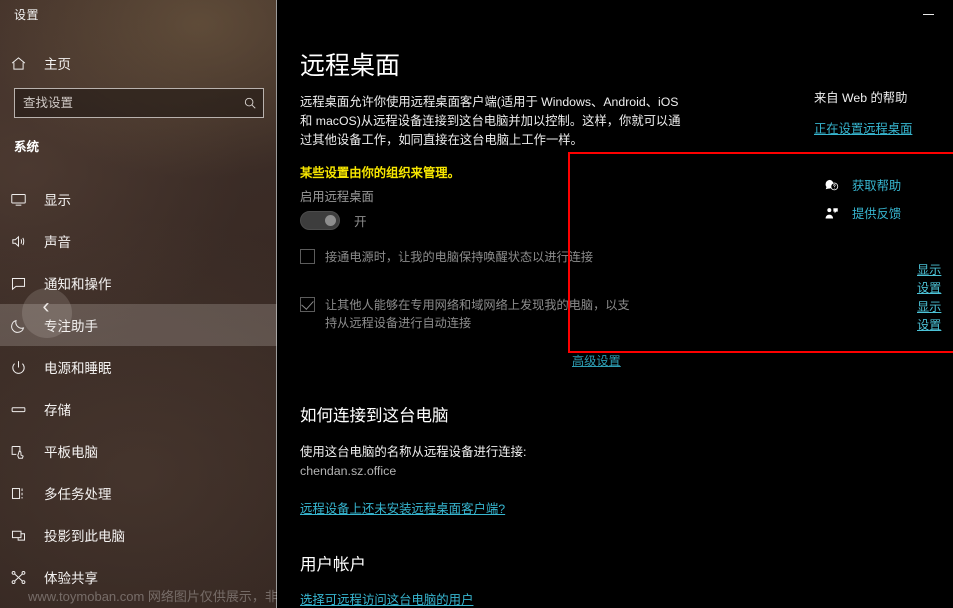 The height and width of the screenshot is (608, 953). I want to click on sidebar-item-label: 存储, so click(57, 410).